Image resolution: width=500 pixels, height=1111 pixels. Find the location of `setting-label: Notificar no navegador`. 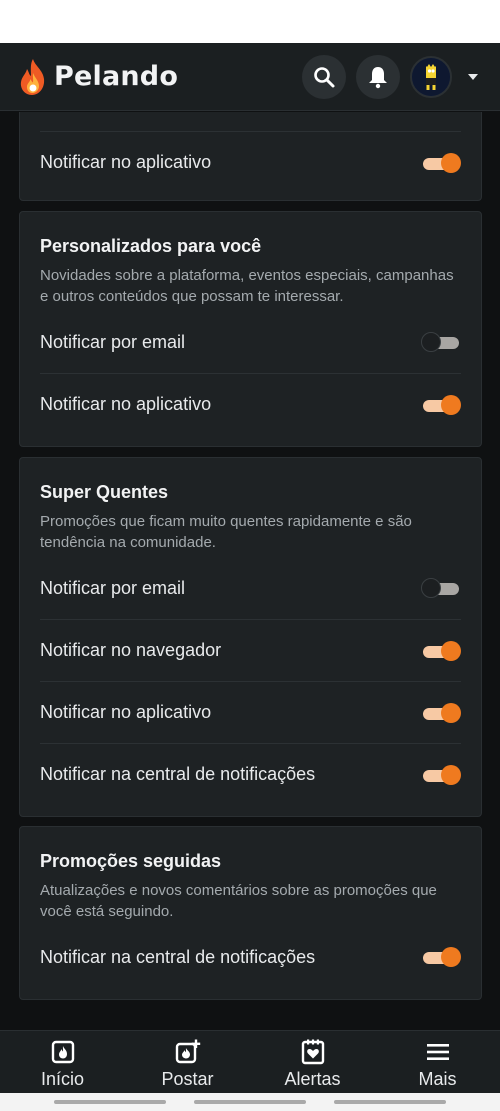

setting-label: Notificar no navegador is located at coordinates (131, 650).